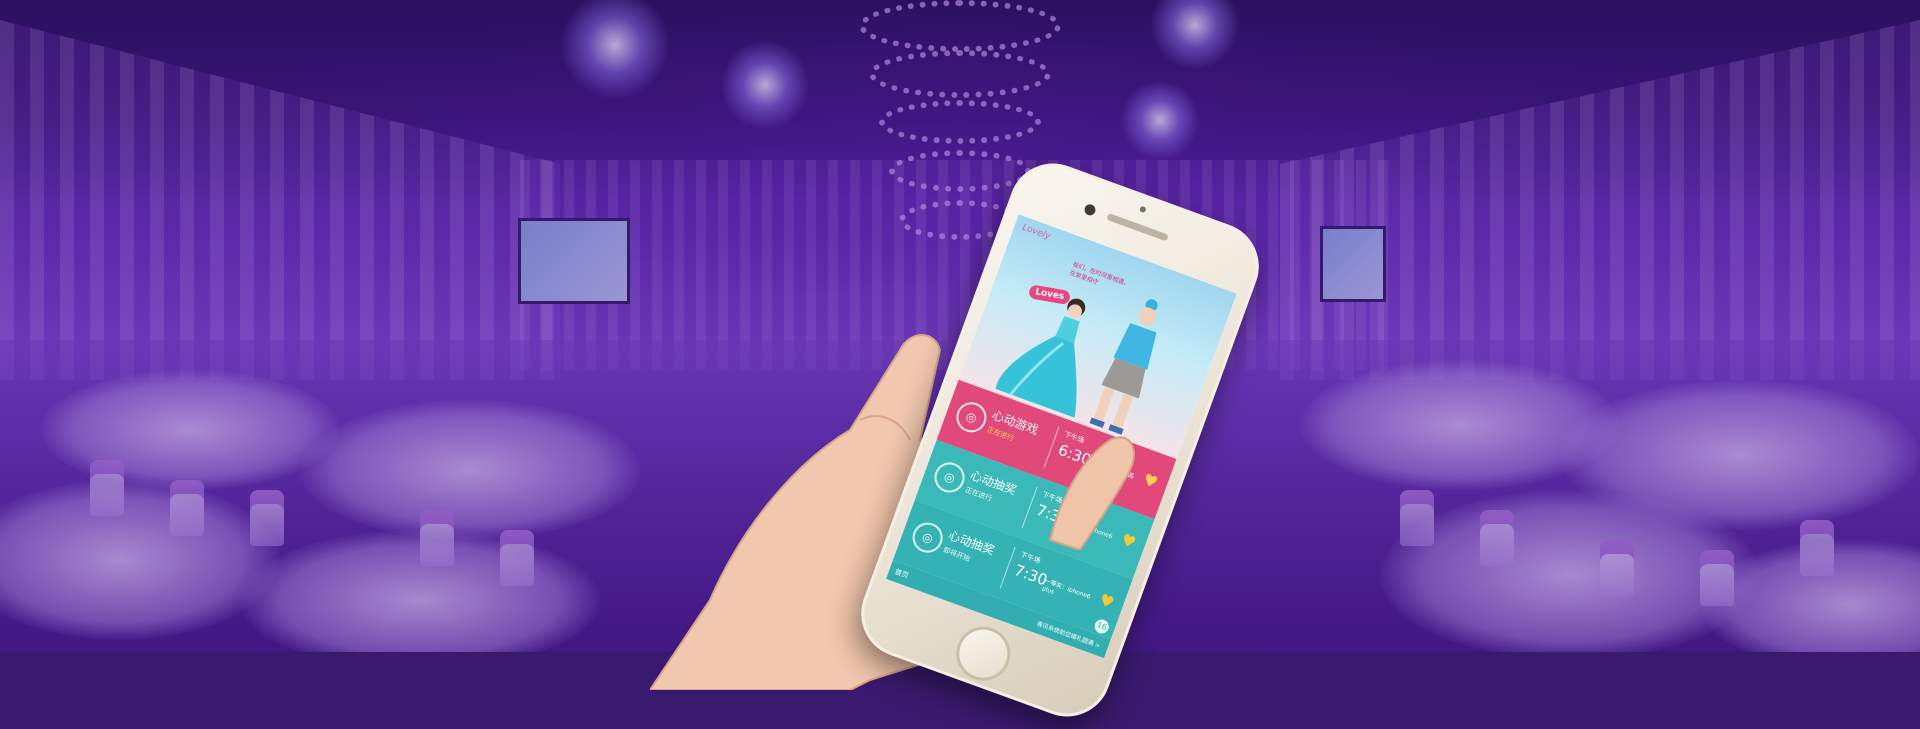 Image resolution: width=1920 pixels, height=729 pixels. What do you see at coordinates (1036, 232) in the screenshot?
I see `app-logo: Lovely` at bounding box center [1036, 232].